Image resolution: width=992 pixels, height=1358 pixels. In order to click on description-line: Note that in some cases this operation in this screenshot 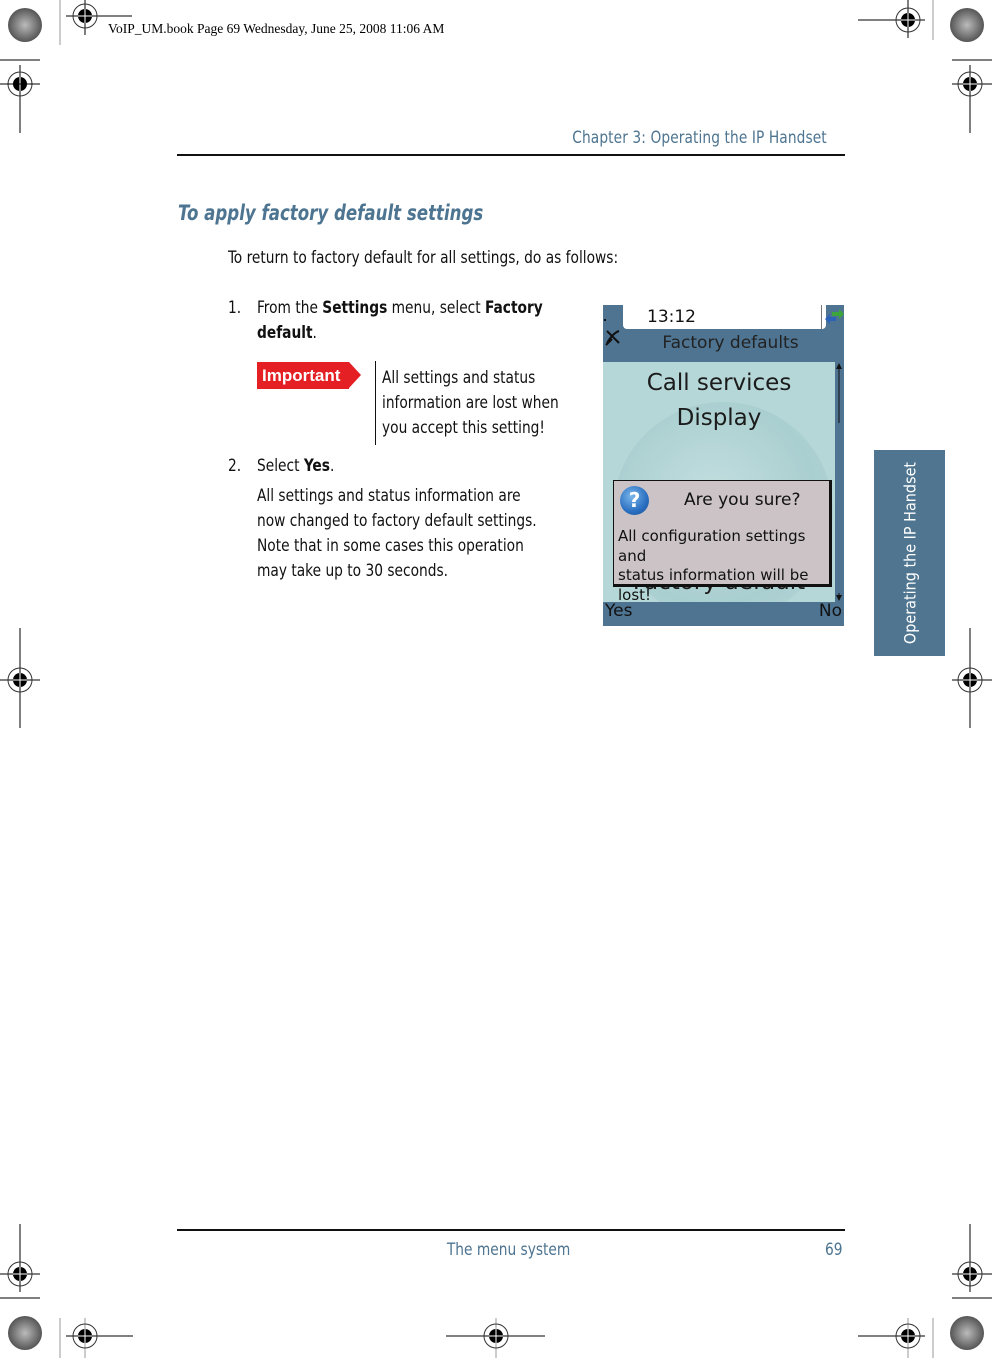, I will do `click(390, 546)`.